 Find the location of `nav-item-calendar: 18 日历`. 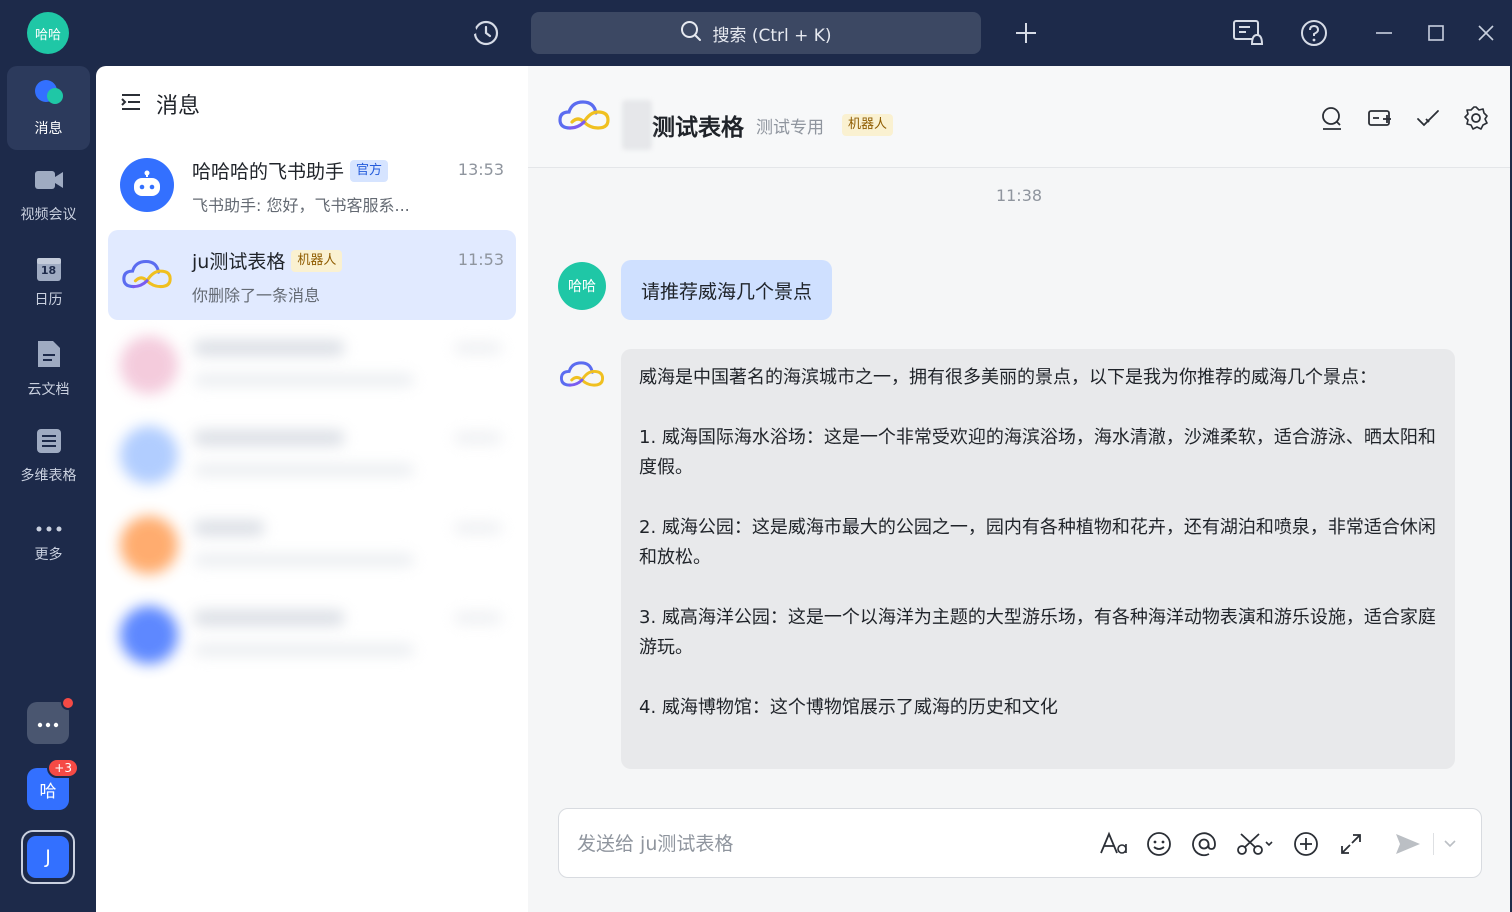

nav-item-calendar: 18 日历 is located at coordinates (48, 282).